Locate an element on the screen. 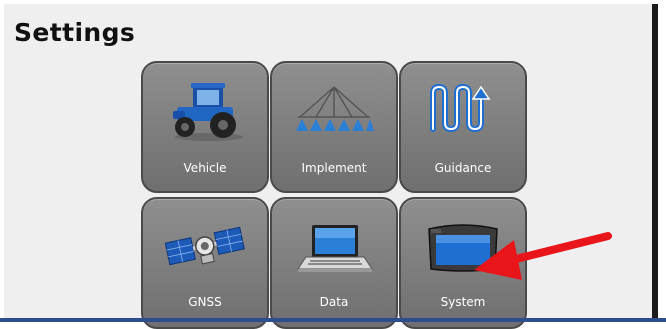 This screenshot has height=329, width=666. bottom-divider is located at coordinates (333, 320).